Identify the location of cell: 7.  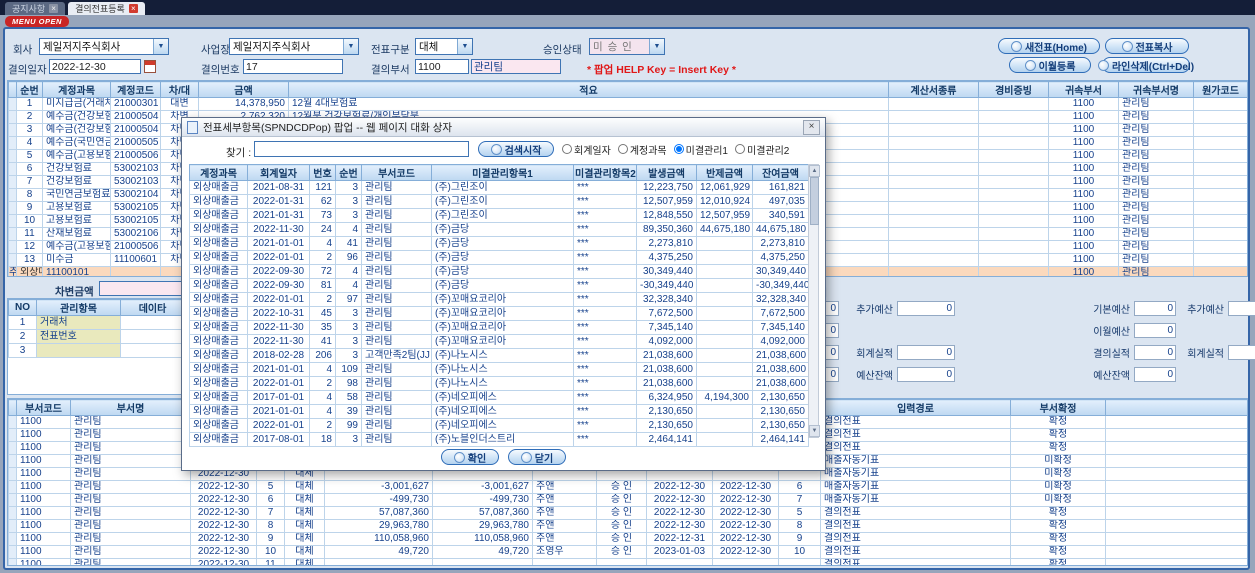
(29, 182).